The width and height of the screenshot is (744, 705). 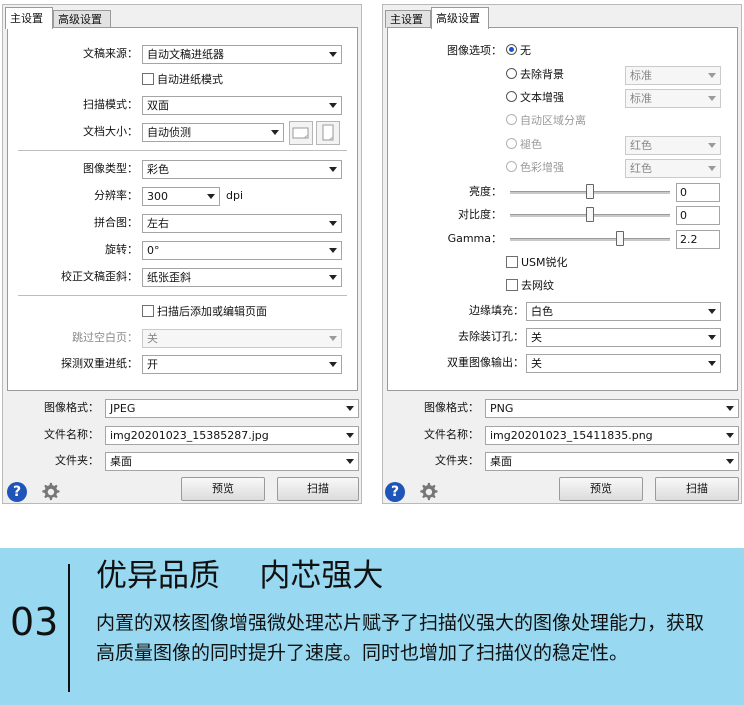 What do you see at coordinates (542, 167) in the screenshot?
I see `color-enhance-label: 色彩增强` at bounding box center [542, 167].